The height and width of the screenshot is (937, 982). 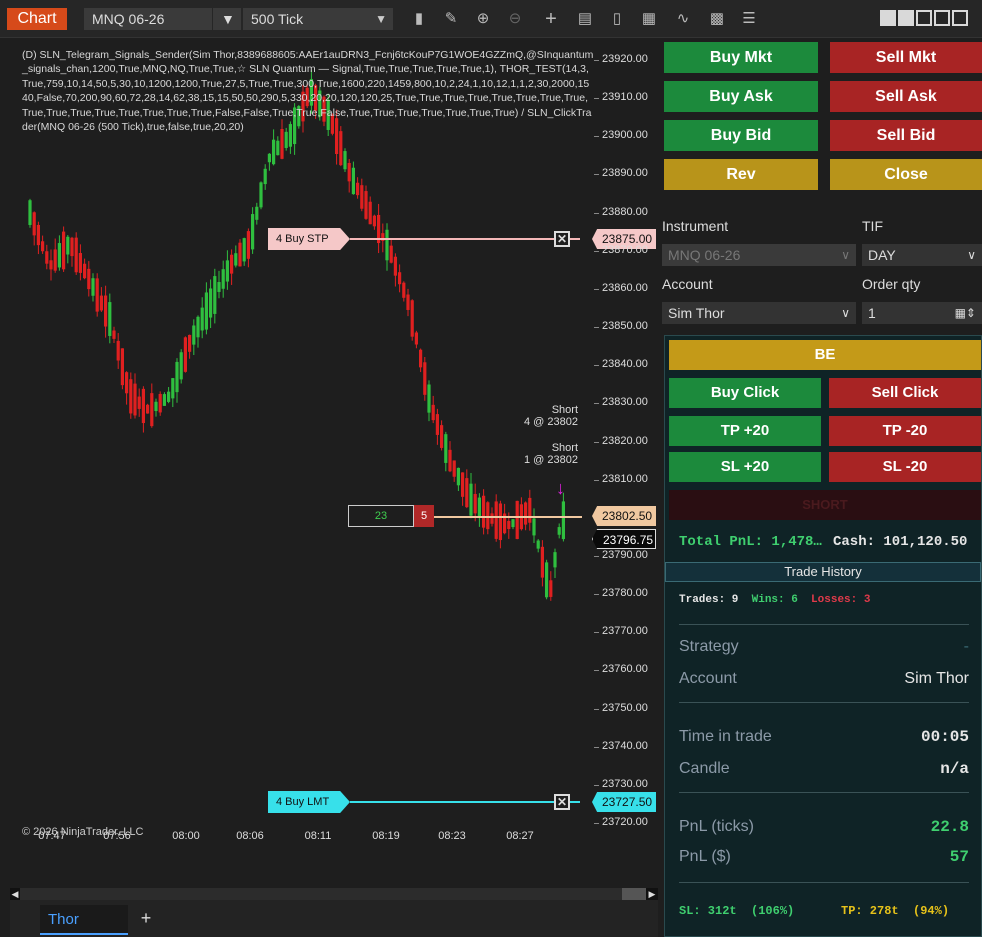 What do you see at coordinates (709, 600) in the screenshot?
I see `trades-count: Trades: 9` at bounding box center [709, 600].